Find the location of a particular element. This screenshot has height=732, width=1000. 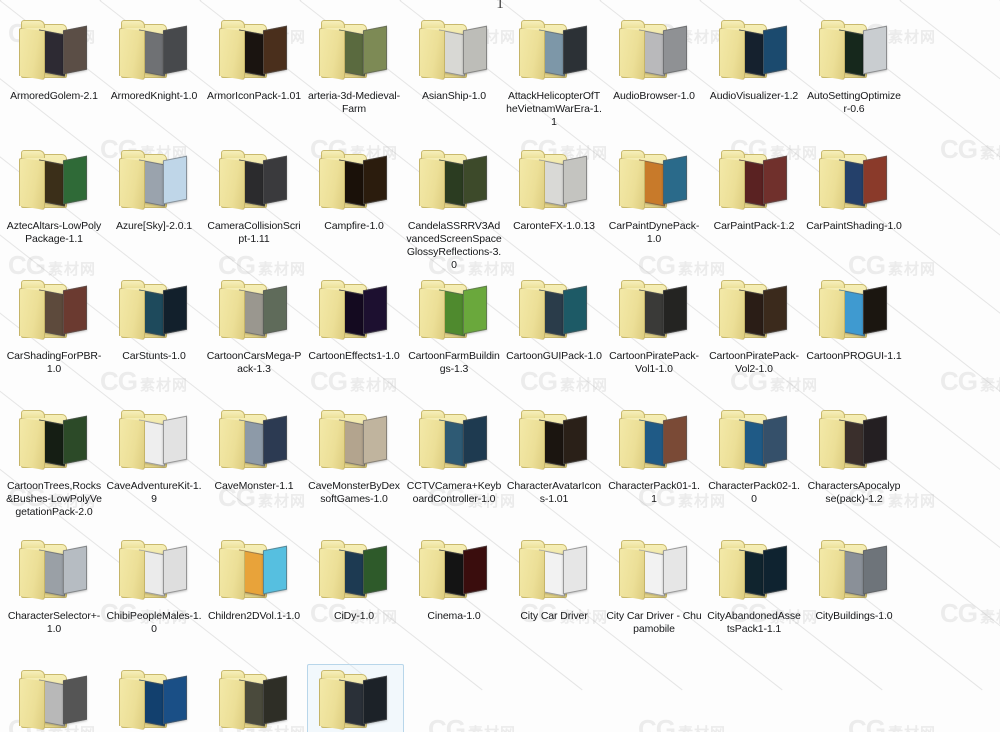

folder-item: ArmoredKnight-1.0 is located at coordinates (154, 79).